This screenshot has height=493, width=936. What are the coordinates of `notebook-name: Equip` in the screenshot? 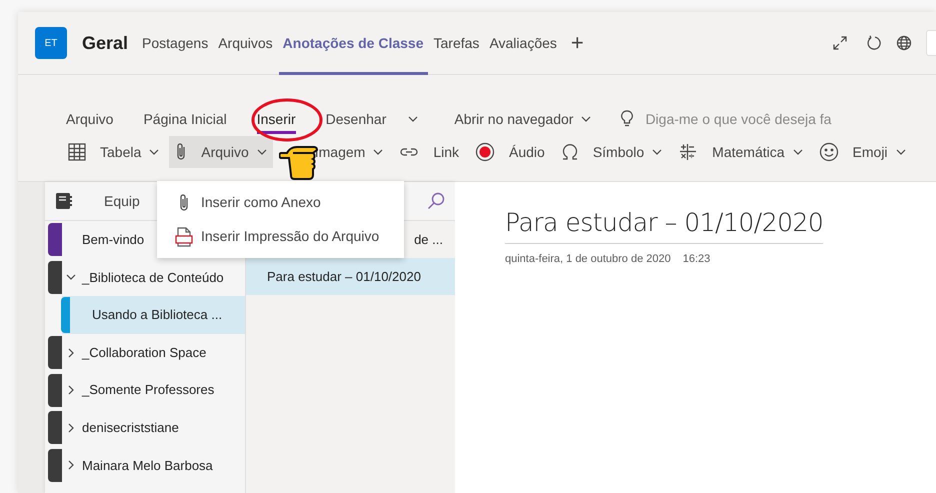 It's located at (122, 201).